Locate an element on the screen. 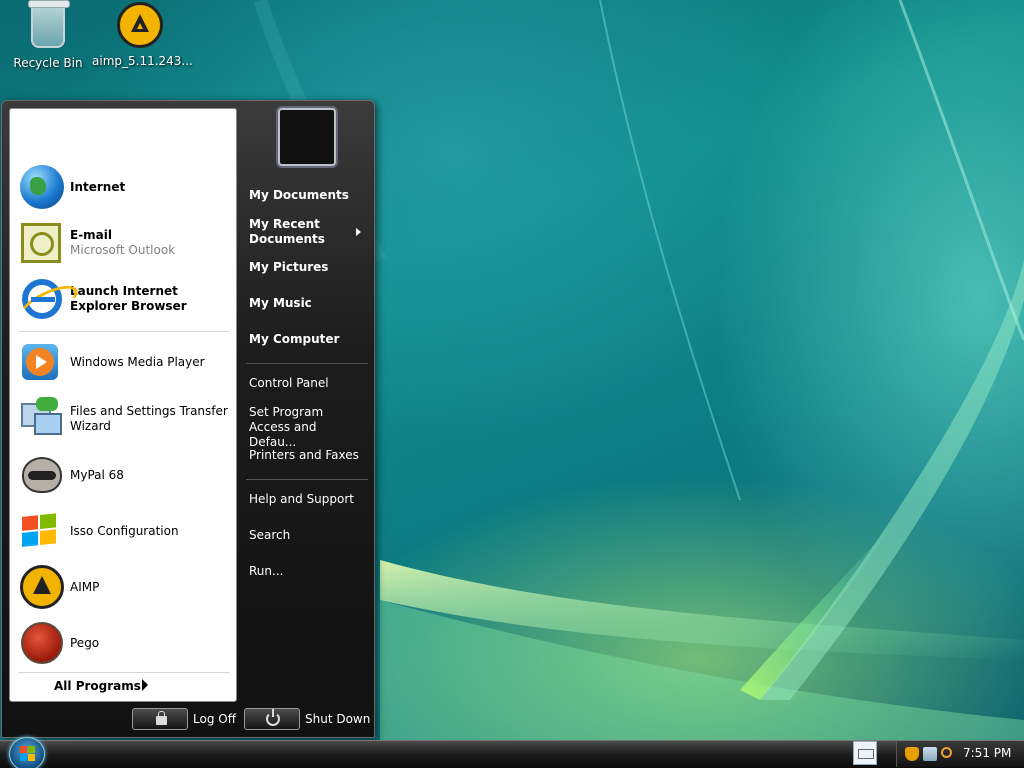 This screenshot has height=768, width=1024. shut-down-button is located at coordinates (272, 719).